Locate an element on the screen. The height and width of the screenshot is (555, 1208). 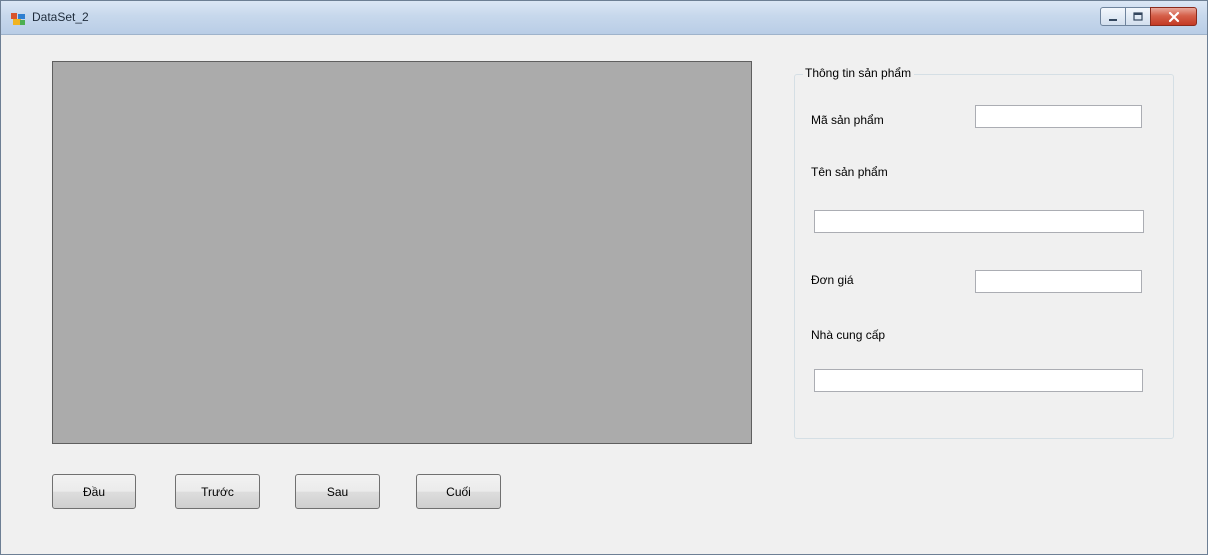
minimize-button is located at coordinates (1113, 16).